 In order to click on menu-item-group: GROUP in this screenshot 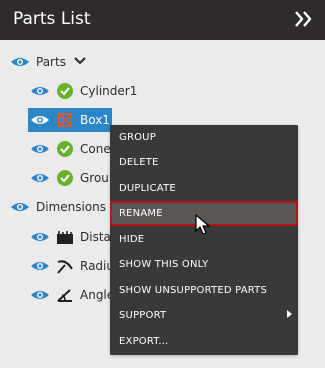, I will do `click(204, 137)`.